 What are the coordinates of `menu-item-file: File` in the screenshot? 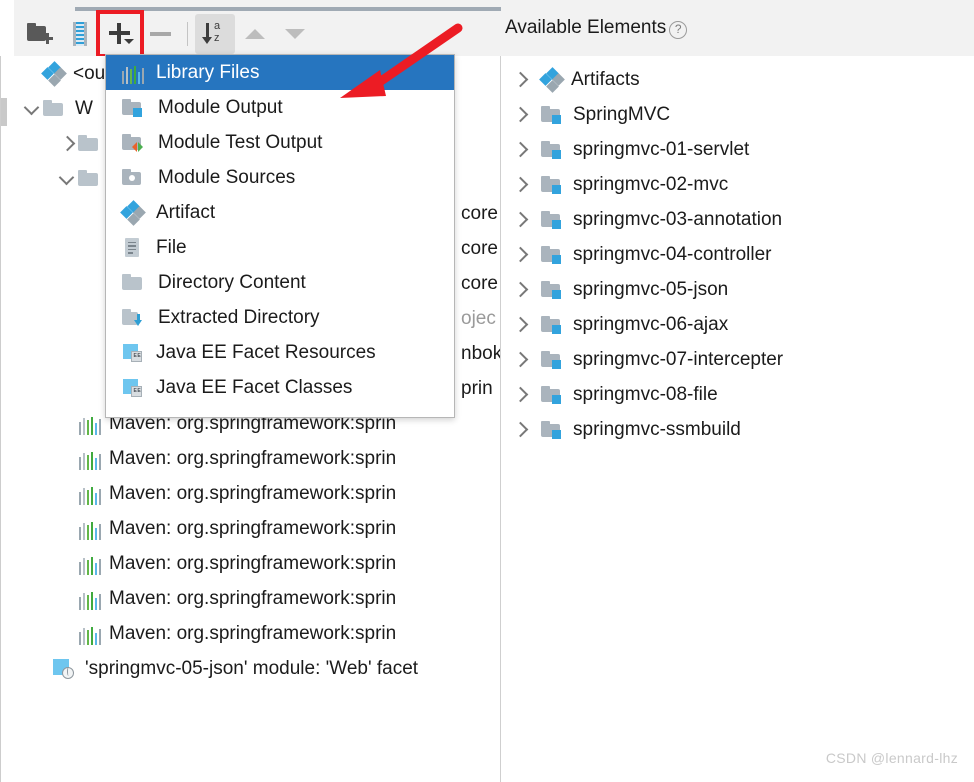 It's located at (280, 247).